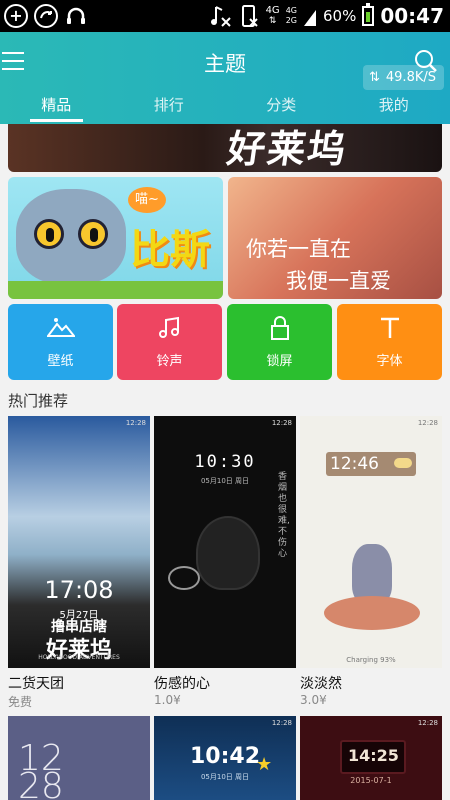 This screenshot has height=800, width=450. I want to click on banner-text: 好莱坞, so click(287, 148).